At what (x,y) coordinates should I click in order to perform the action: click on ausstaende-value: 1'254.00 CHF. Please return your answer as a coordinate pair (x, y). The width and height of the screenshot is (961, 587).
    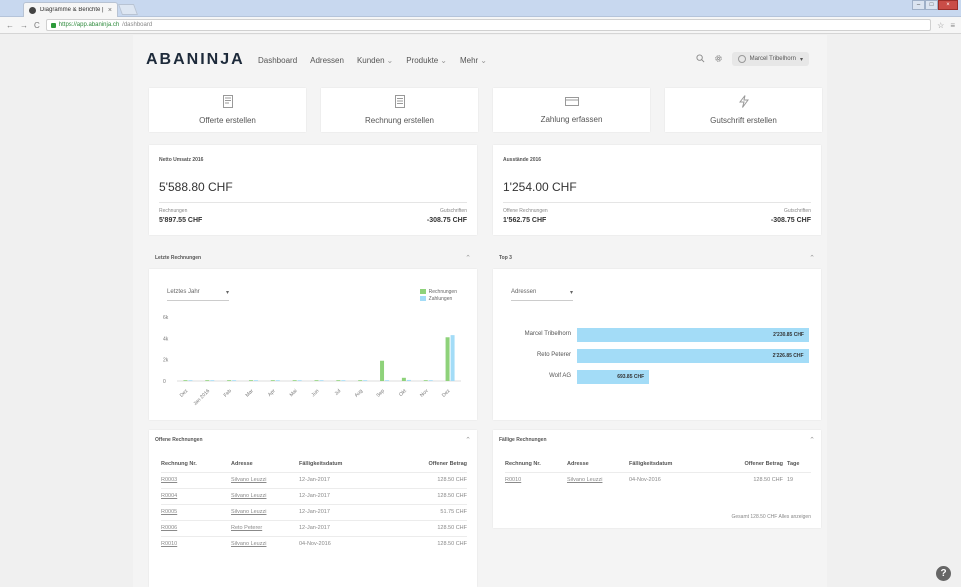
    Looking at the image, I should click on (540, 187).